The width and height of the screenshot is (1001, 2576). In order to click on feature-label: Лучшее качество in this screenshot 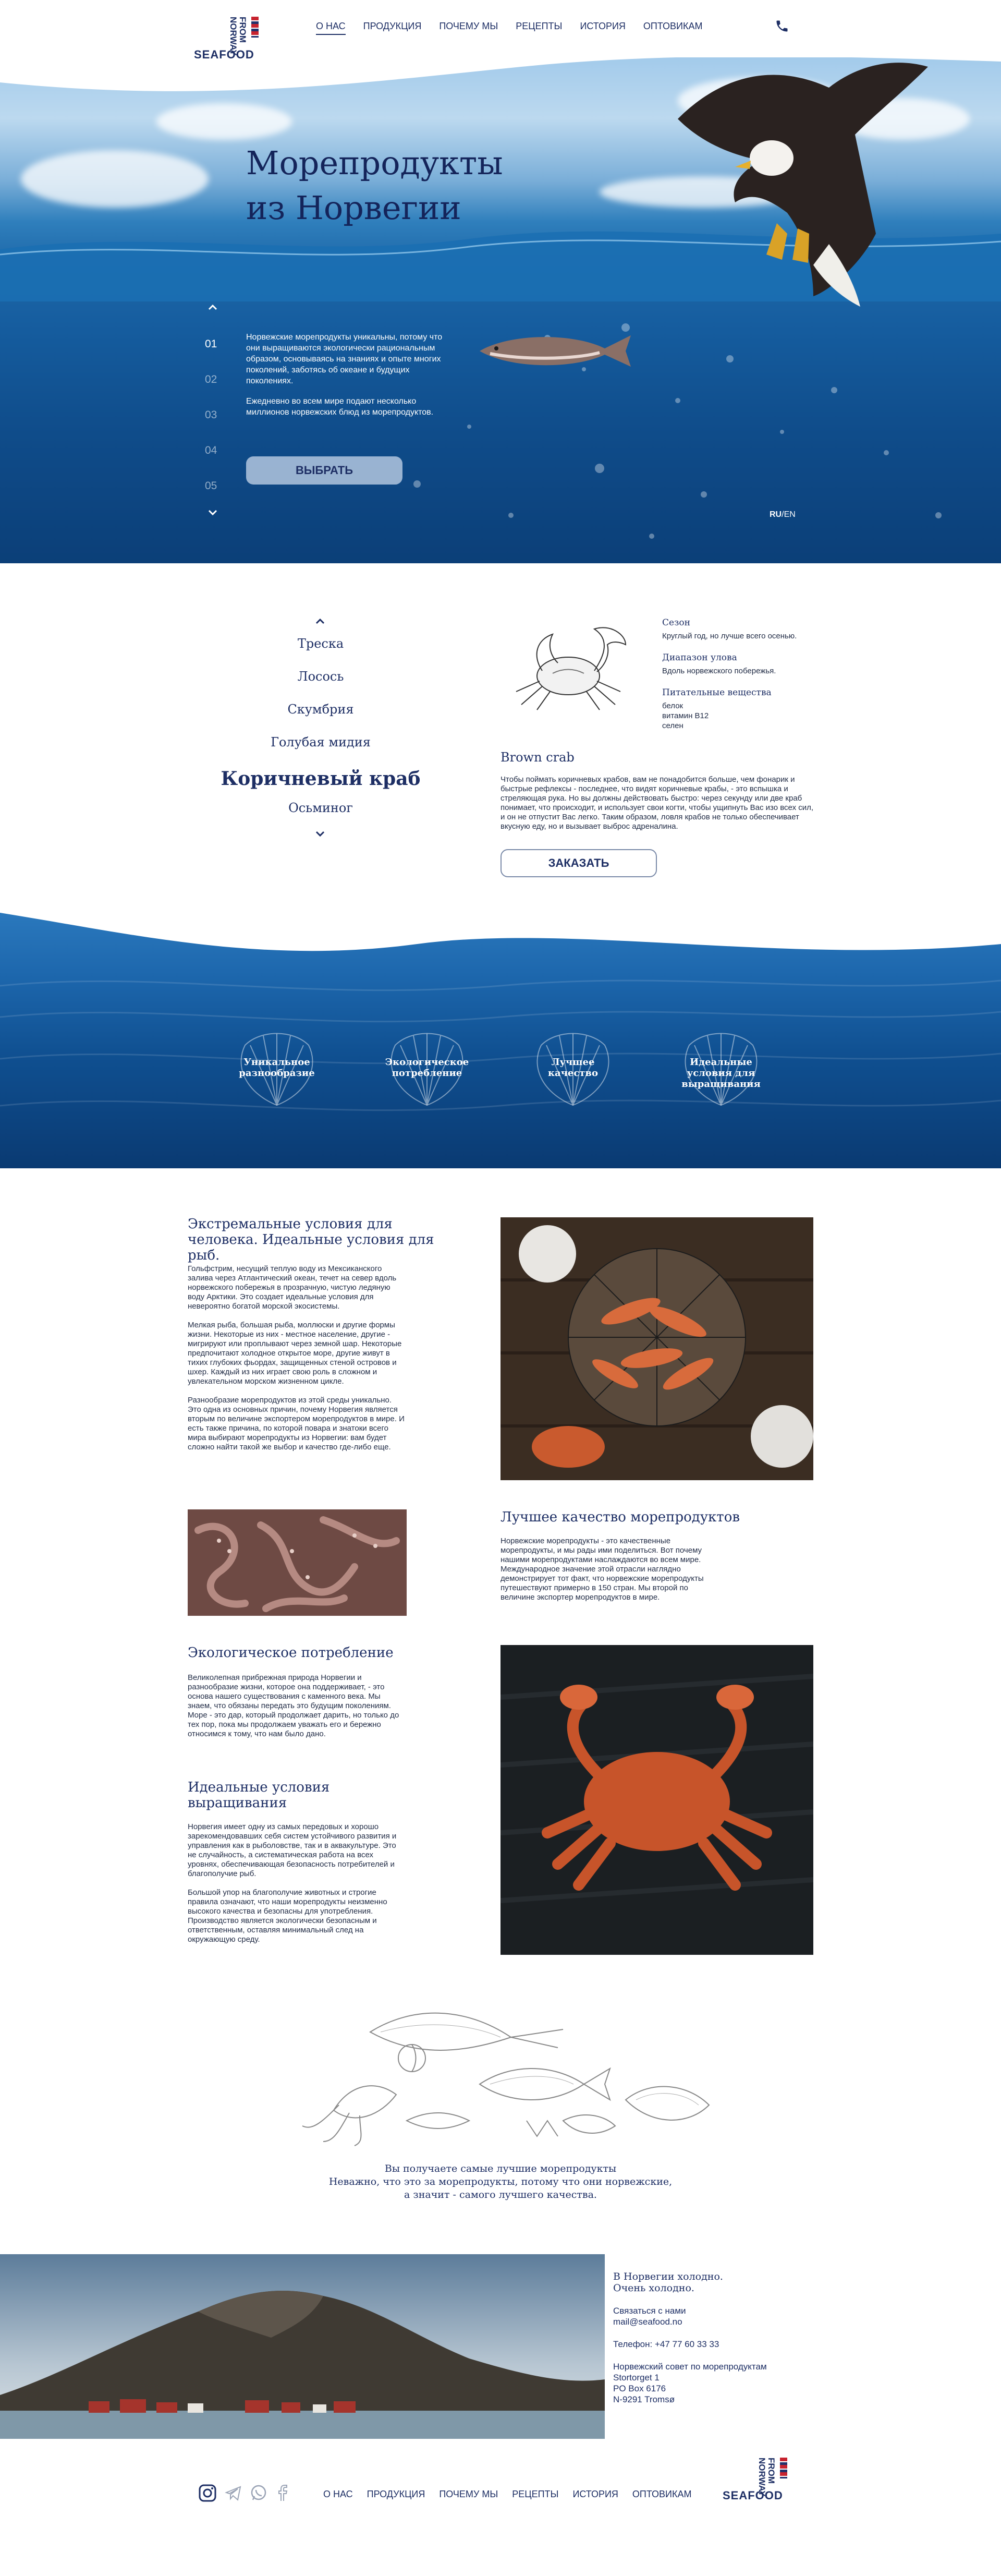, I will do `click(573, 1068)`.